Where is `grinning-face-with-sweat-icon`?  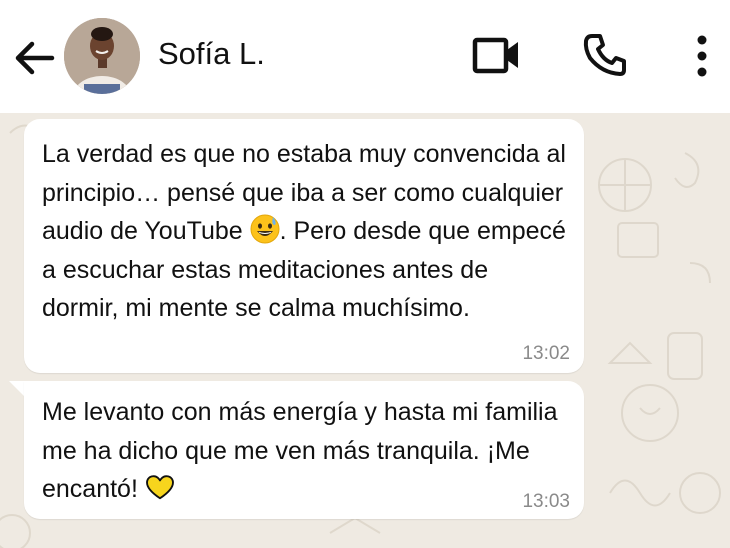 grinning-face-with-sweat-icon is located at coordinates (265, 229).